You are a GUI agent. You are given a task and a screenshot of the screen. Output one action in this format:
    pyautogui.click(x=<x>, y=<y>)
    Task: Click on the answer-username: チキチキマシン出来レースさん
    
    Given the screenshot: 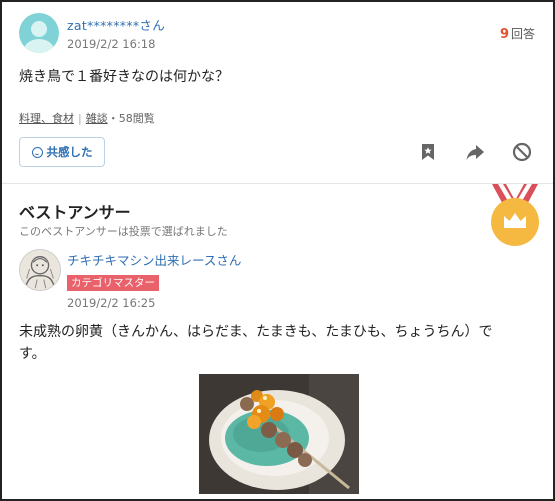 What is the action you would take?
    pyautogui.click(x=154, y=259)
    